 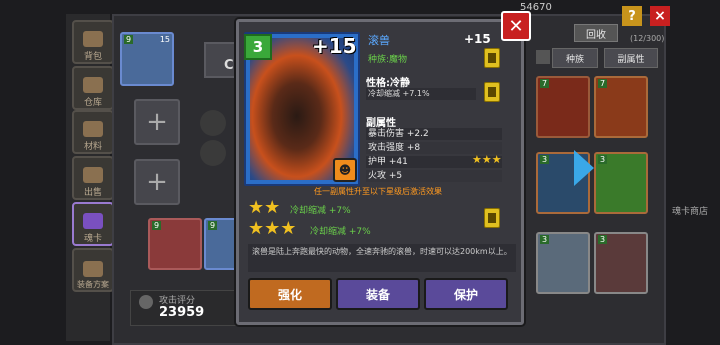 What do you see at coordinates (93, 85) in the screenshot?
I see `storage-icon` at bounding box center [93, 85].